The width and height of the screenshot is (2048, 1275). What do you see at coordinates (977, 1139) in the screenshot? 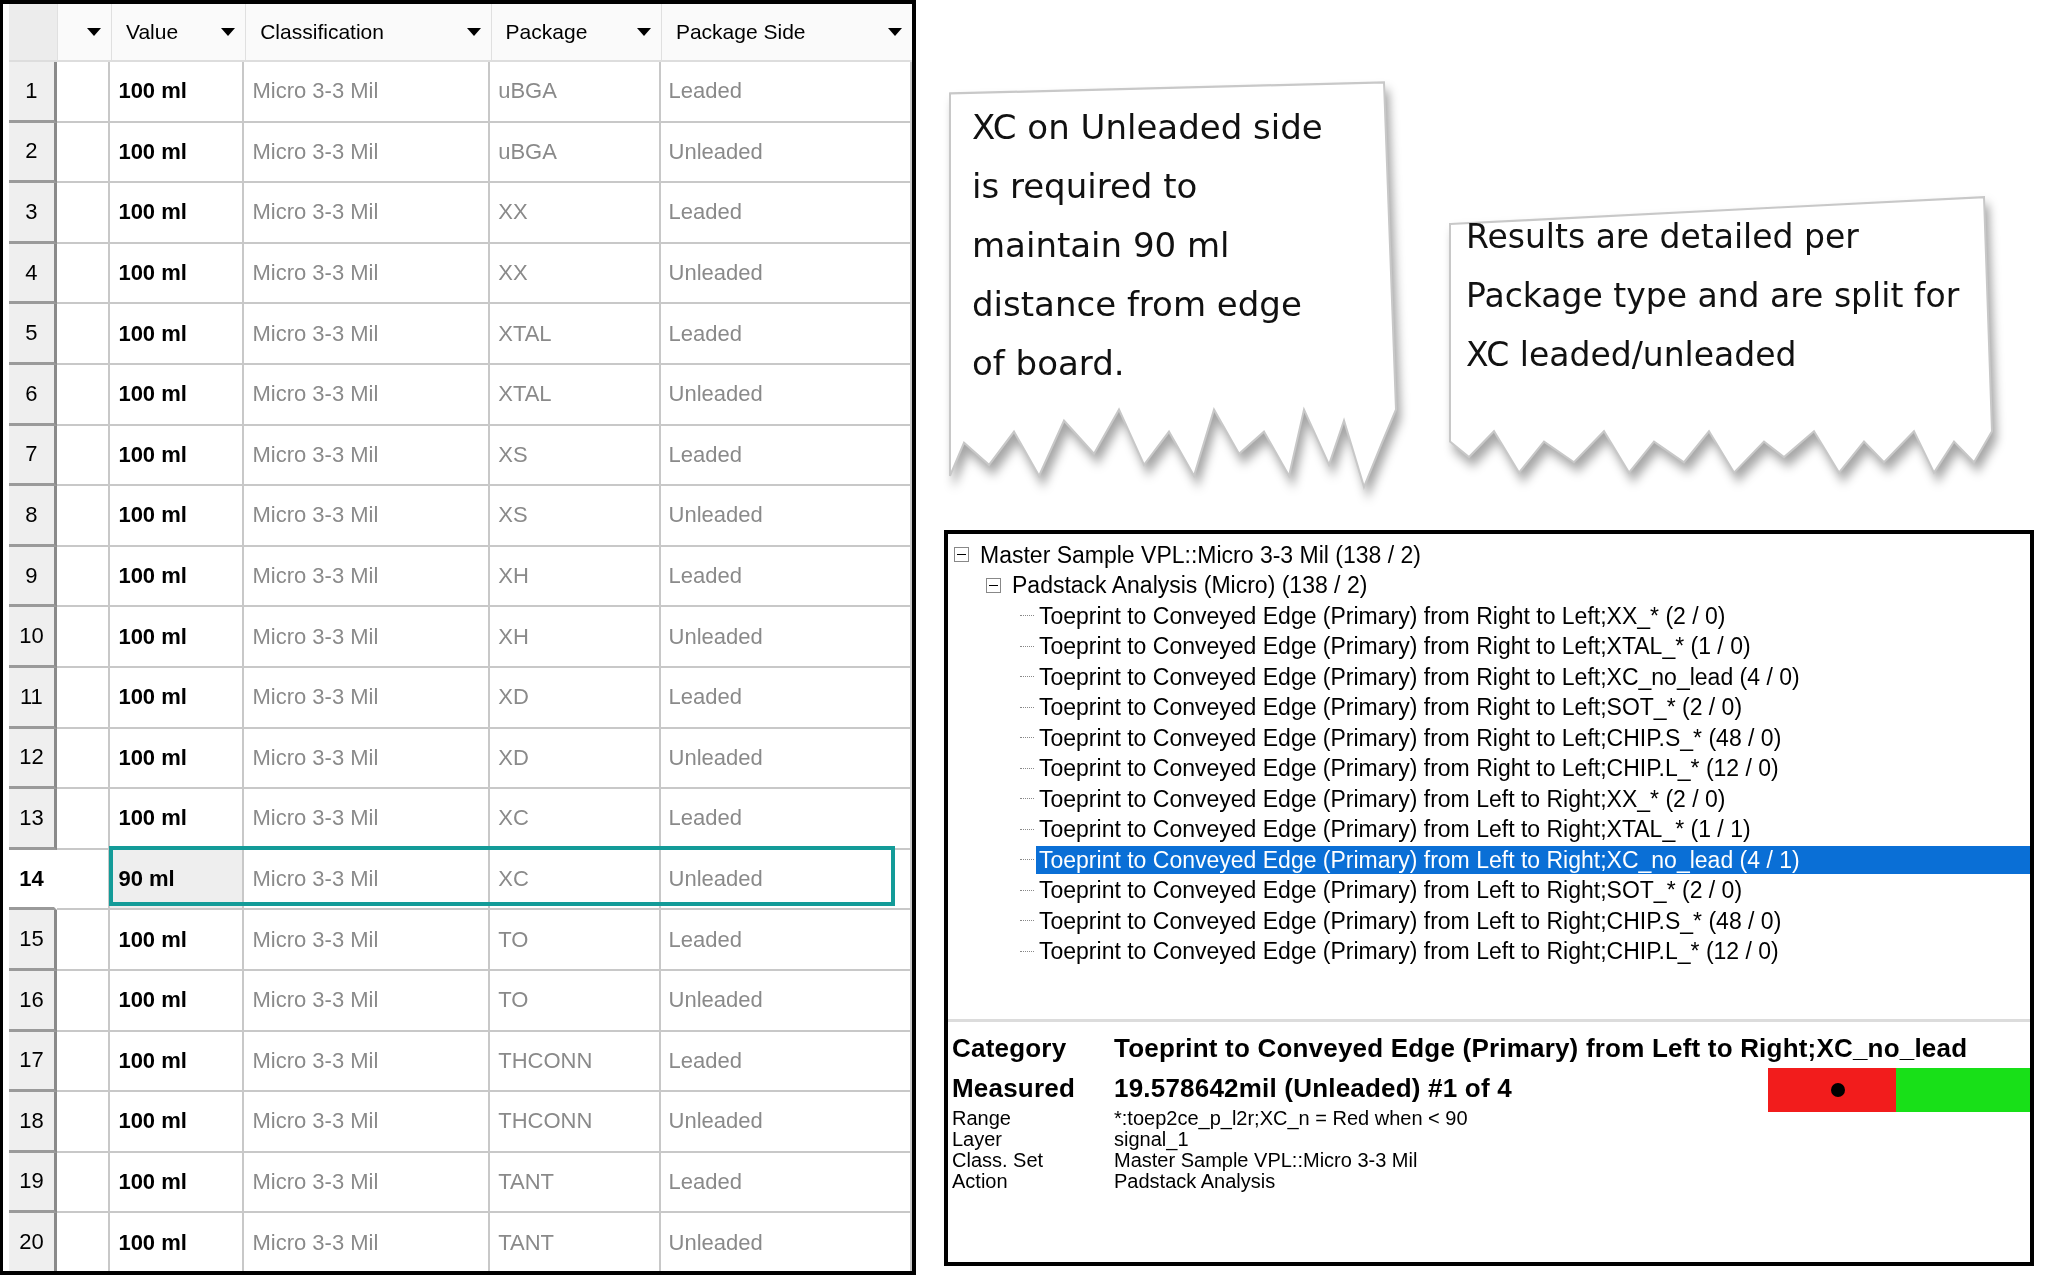
I see `detail-label: Layer` at bounding box center [977, 1139].